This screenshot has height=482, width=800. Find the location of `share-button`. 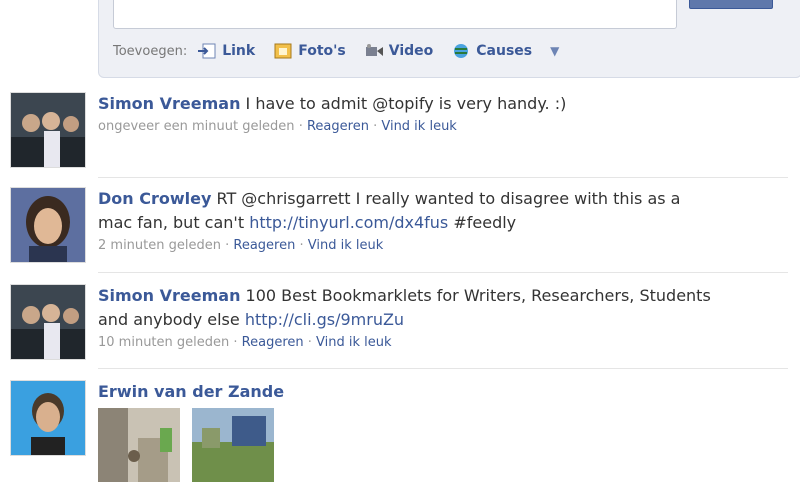

share-button is located at coordinates (731, 4).